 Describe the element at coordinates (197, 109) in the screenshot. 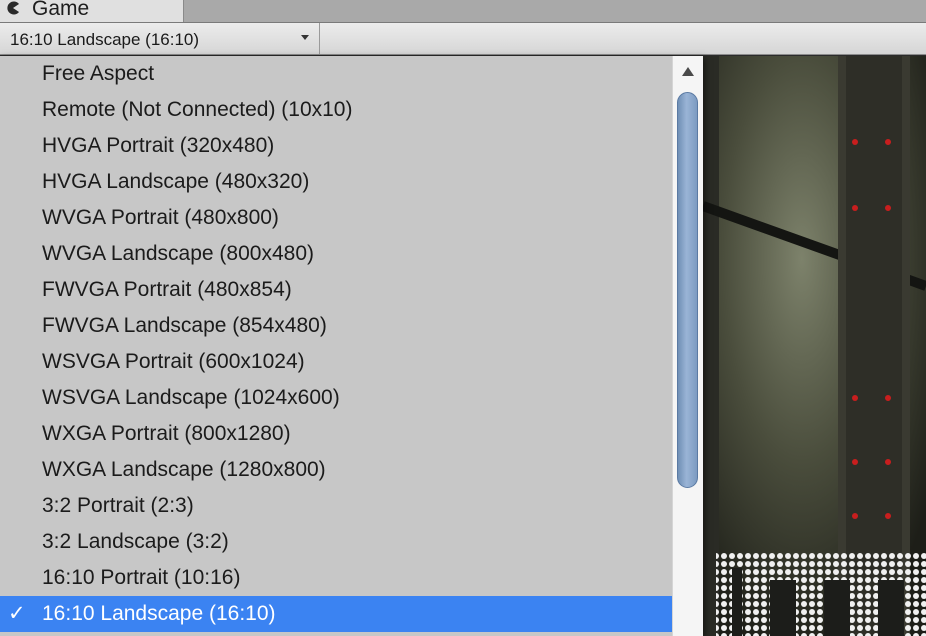

I see `menu-item-label: Remote (Not Connected) (10x10)` at that location.